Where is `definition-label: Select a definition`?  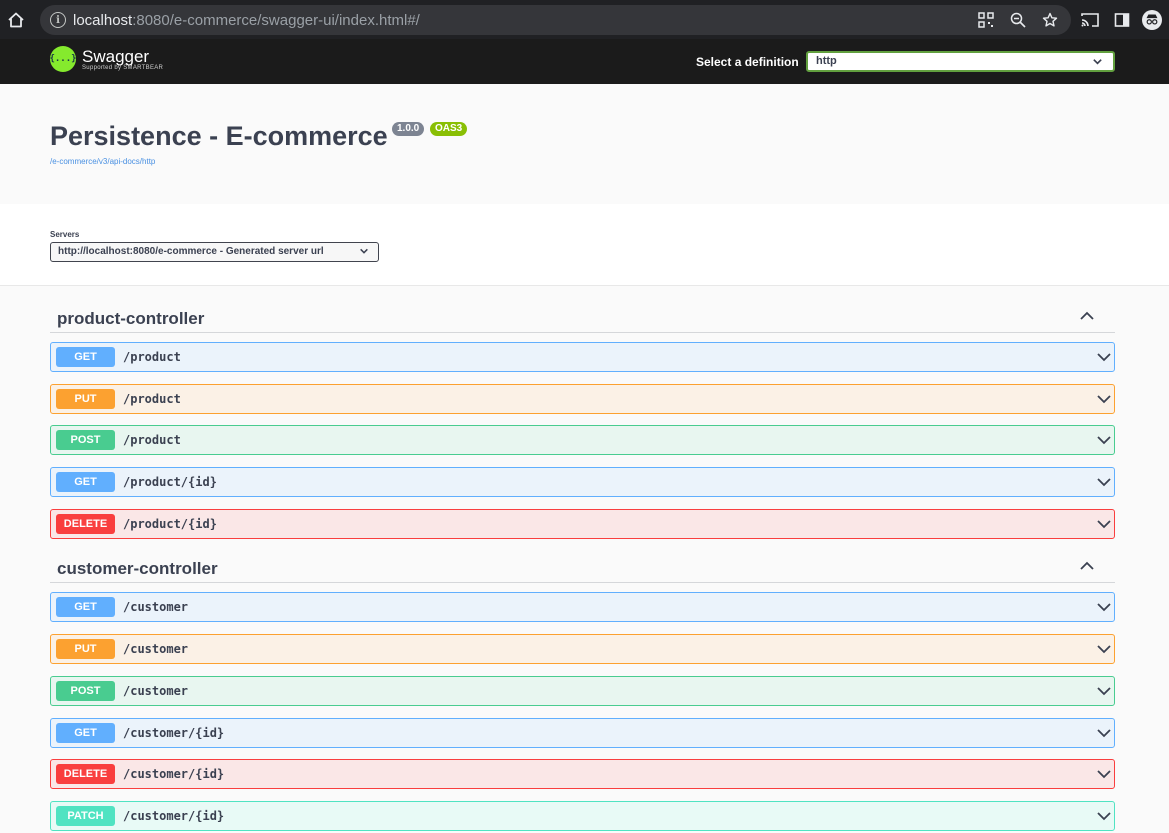
definition-label: Select a definition is located at coordinates (747, 62).